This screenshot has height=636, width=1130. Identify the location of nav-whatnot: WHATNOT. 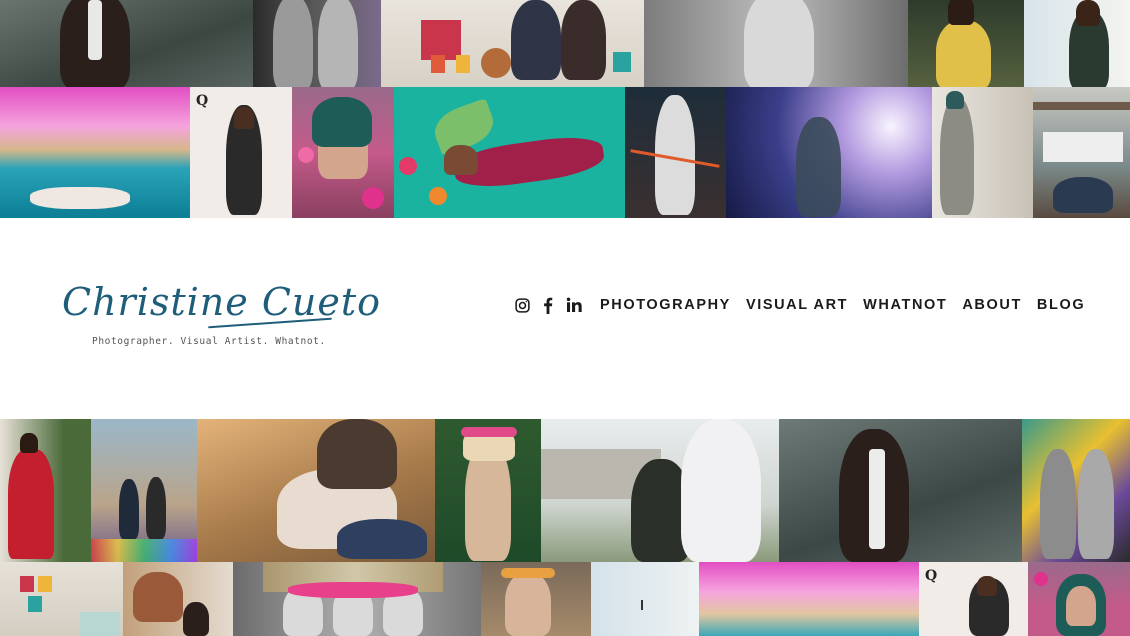
(905, 305).